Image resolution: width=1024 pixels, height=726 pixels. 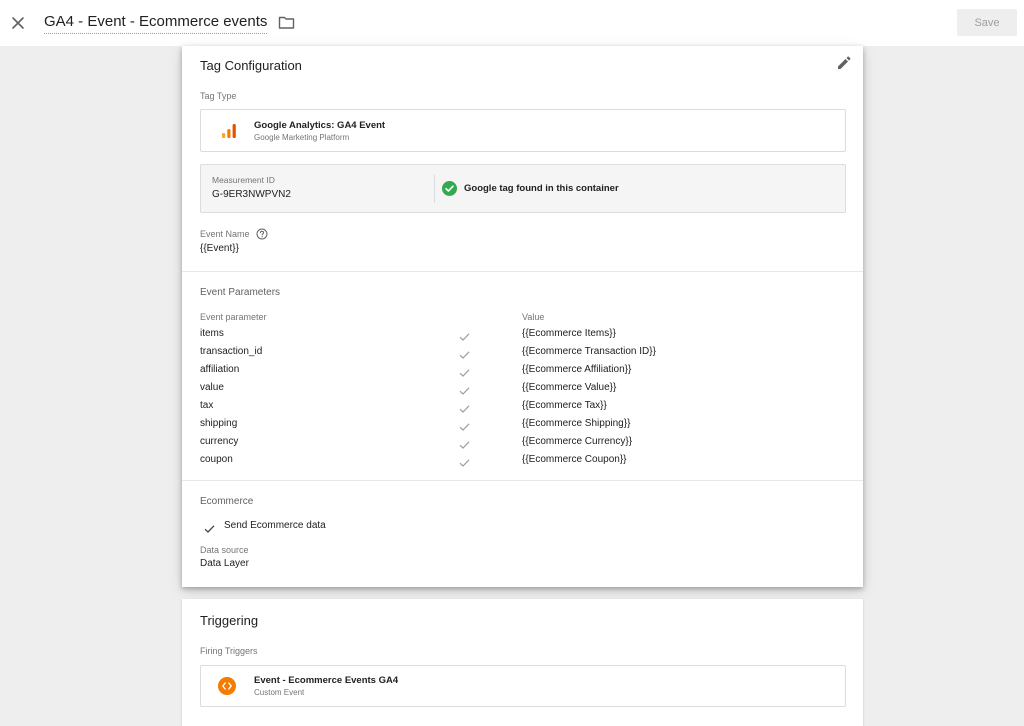 I want to click on event-parameter-column-header: Event parameter, so click(x=233, y=317).